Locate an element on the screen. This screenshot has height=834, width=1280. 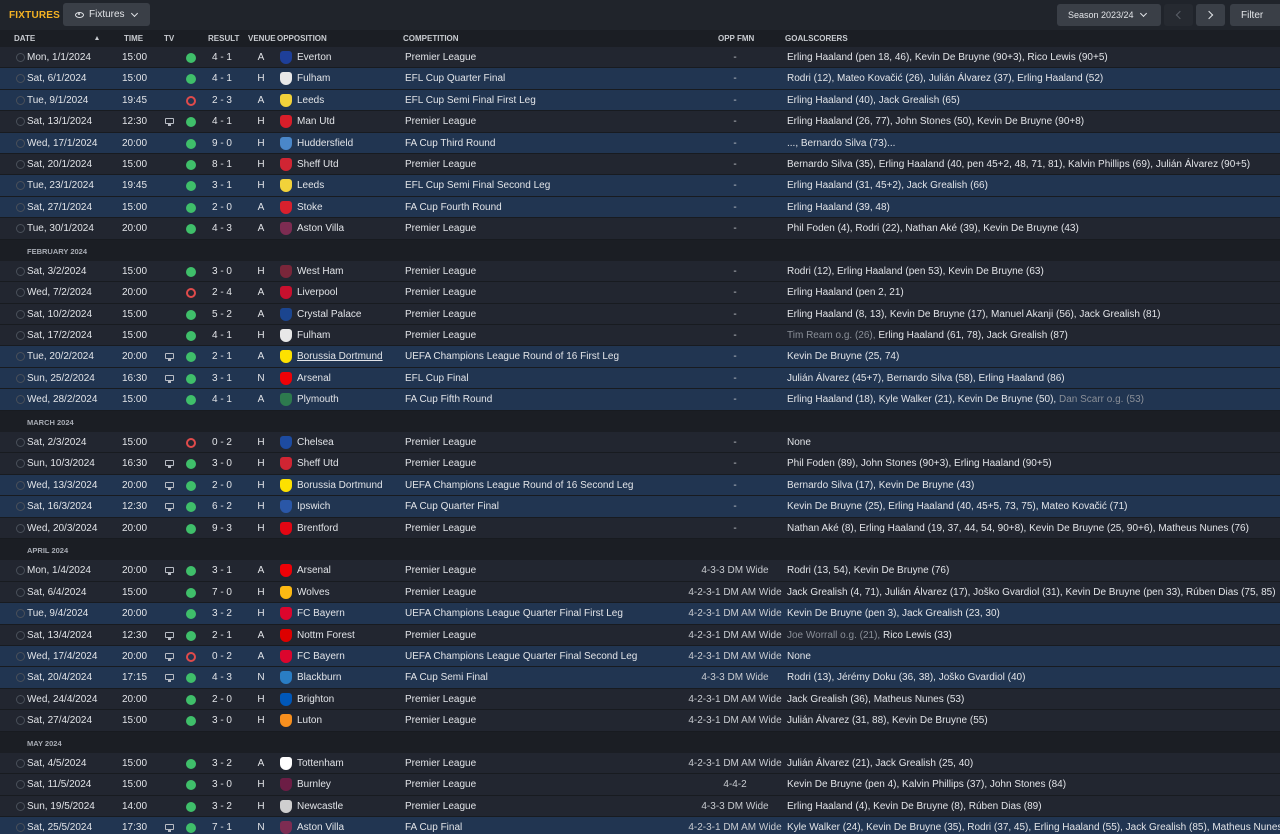
opposition-name: Sheff Utd is located at coordinates (318, 463).